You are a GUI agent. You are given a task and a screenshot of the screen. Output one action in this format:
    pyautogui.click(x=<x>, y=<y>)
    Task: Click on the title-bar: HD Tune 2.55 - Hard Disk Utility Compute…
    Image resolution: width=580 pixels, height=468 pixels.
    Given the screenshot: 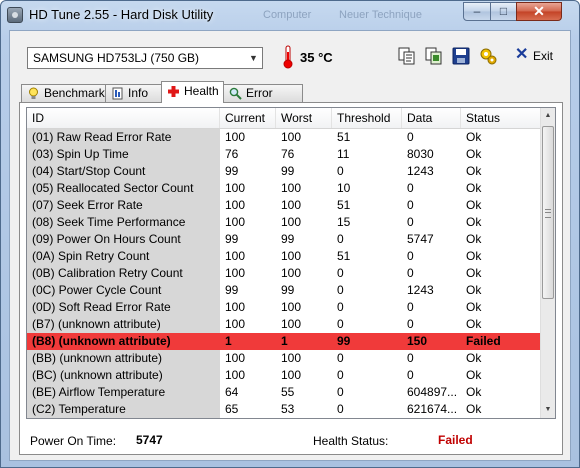 What is the action you would take?
    pyautogui.click(x=290, y=15)
    